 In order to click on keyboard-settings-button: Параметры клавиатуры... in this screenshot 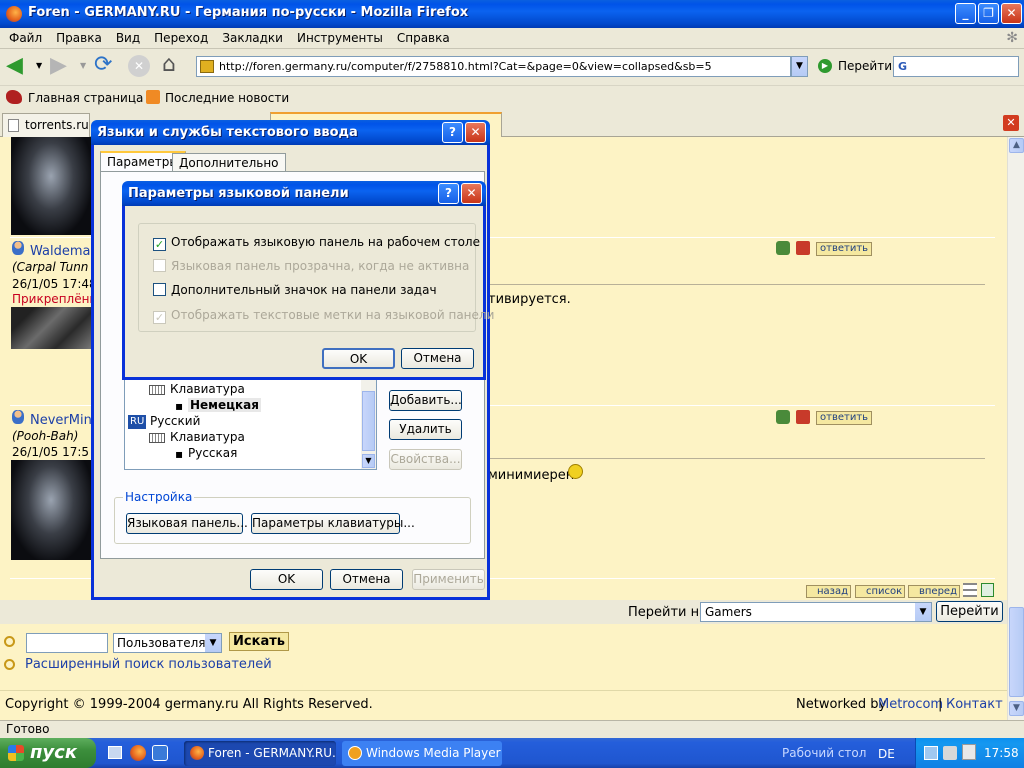, I will do `click(333, 523)`.